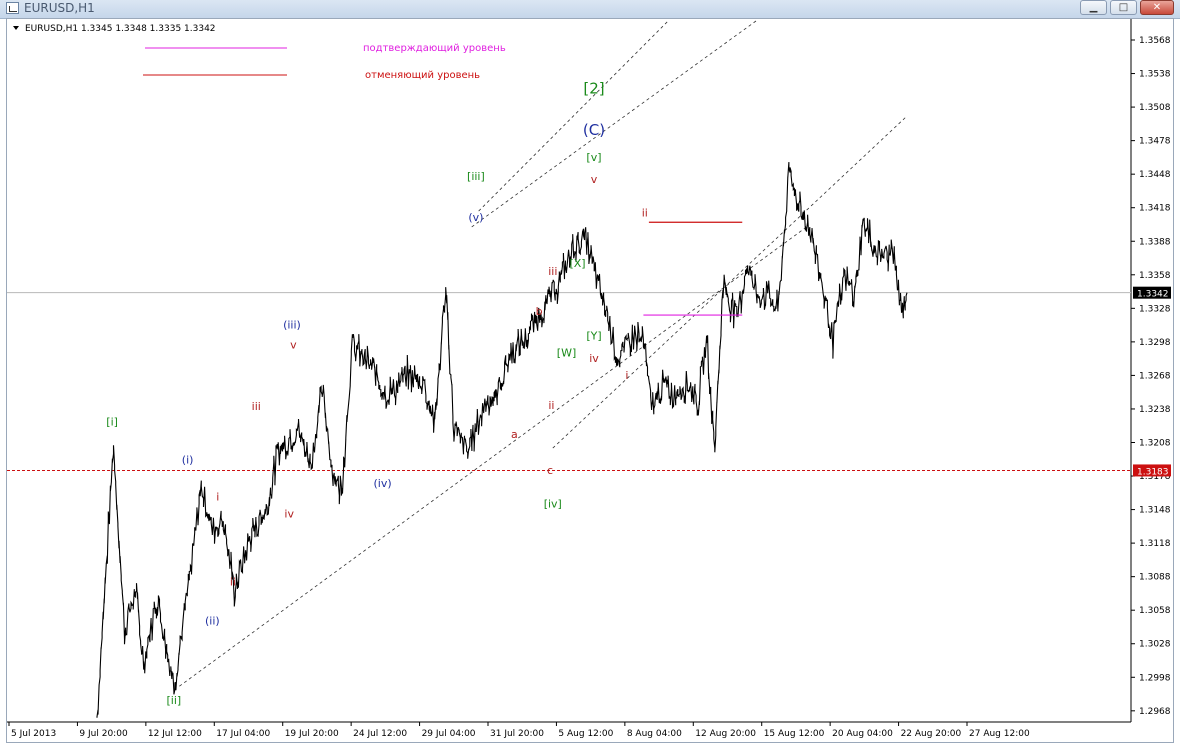 This screenshot has width=1180, height=745. I want to click on symbol-dropdown-icon, so click(16, 28).